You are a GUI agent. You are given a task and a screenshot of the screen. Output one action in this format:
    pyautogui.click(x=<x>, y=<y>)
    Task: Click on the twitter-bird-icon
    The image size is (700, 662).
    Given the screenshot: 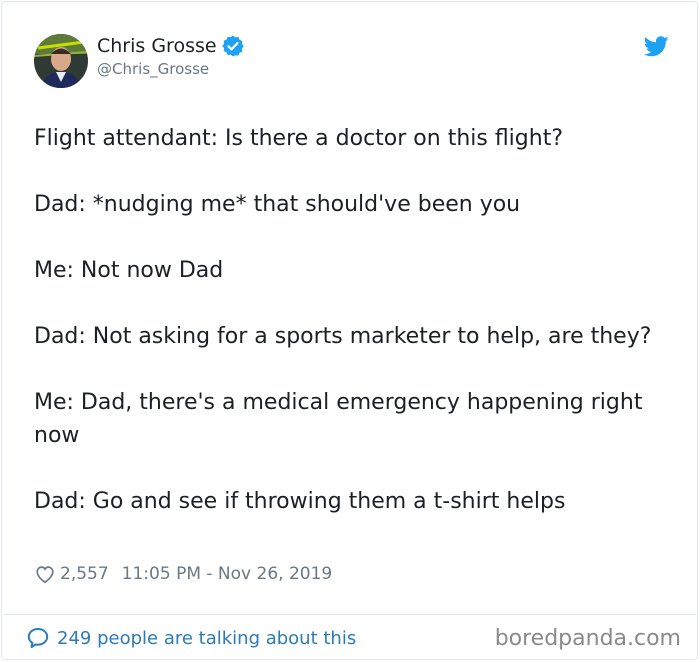 What is the action you would take?
    pyautogui.click(x=656, y=46)
    